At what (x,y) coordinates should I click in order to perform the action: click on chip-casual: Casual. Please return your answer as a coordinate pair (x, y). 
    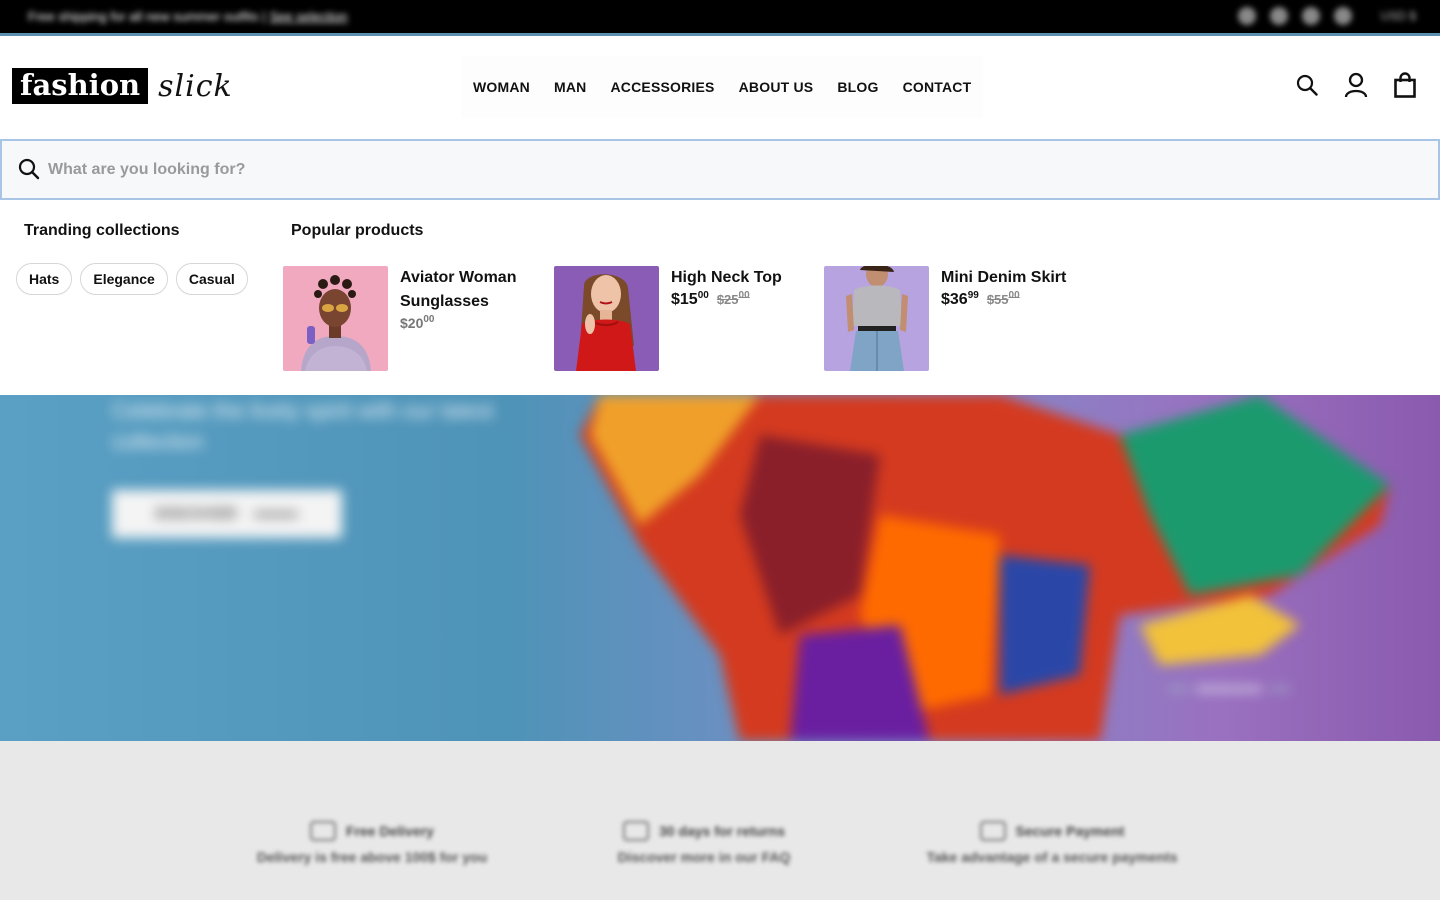
    Looking at the image, I should click on (211, 279).